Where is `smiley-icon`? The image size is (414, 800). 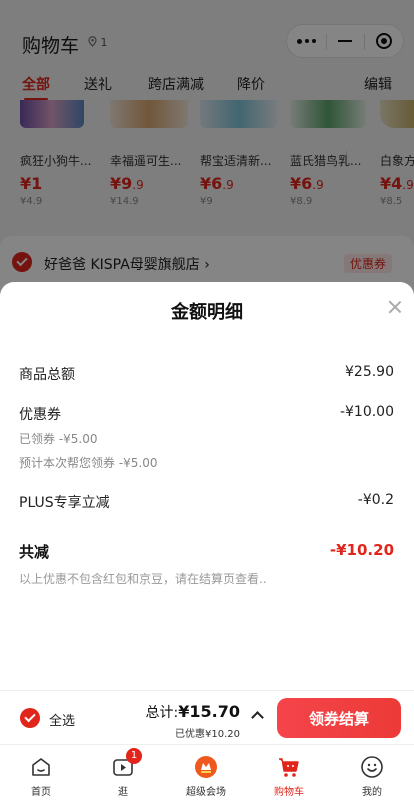
smiley-icon is located at coordinates (372, 767).